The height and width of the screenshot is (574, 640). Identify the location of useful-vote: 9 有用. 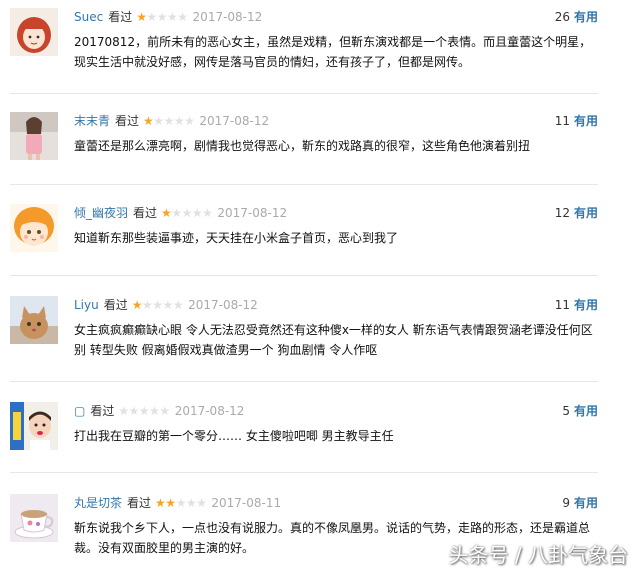
(580, 503).